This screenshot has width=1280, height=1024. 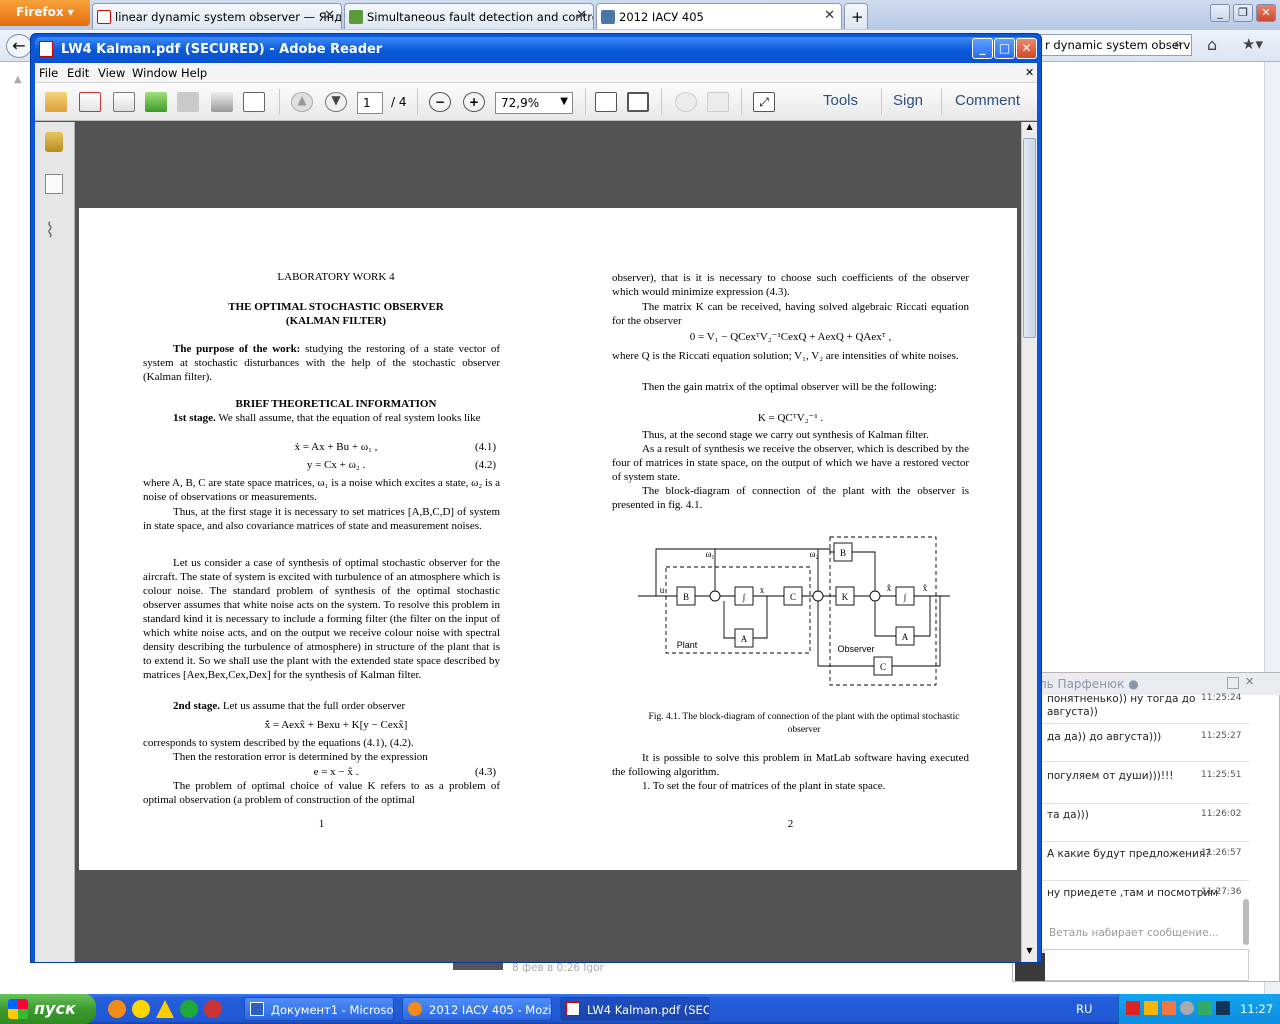 I want to click on equation-number: (4.3), so click(x=486, y=772).